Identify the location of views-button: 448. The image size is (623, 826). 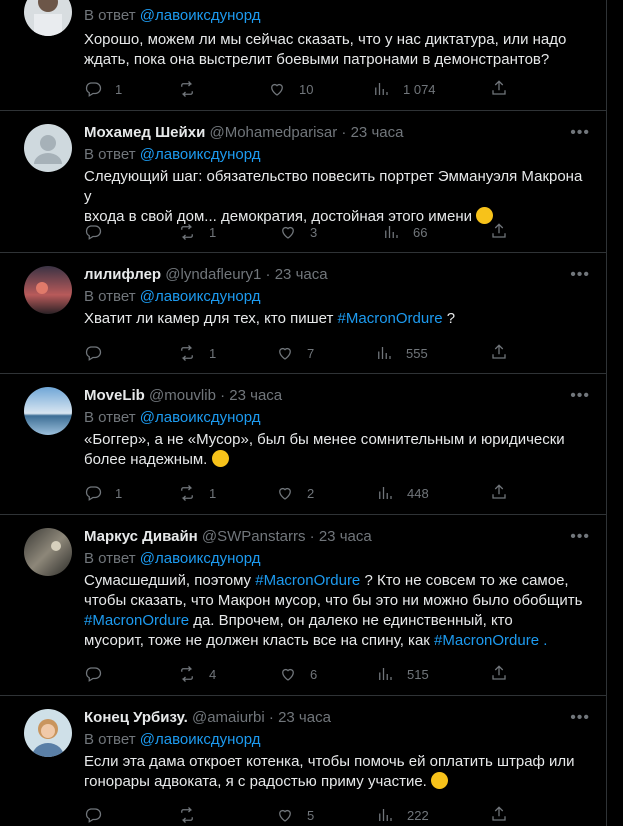
(402, 493).